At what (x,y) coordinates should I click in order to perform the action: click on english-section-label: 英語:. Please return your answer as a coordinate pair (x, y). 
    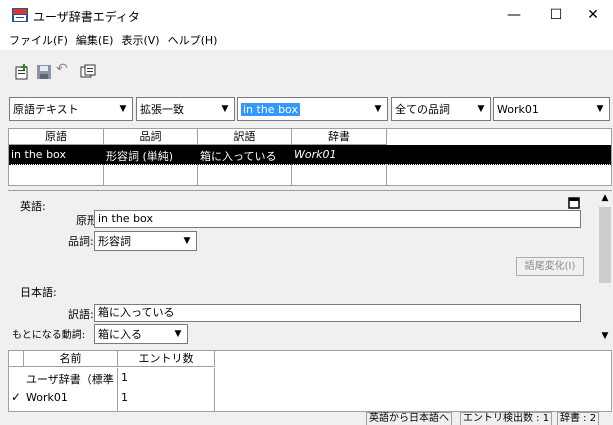
    Looking at the image, I should click on (33, 206).